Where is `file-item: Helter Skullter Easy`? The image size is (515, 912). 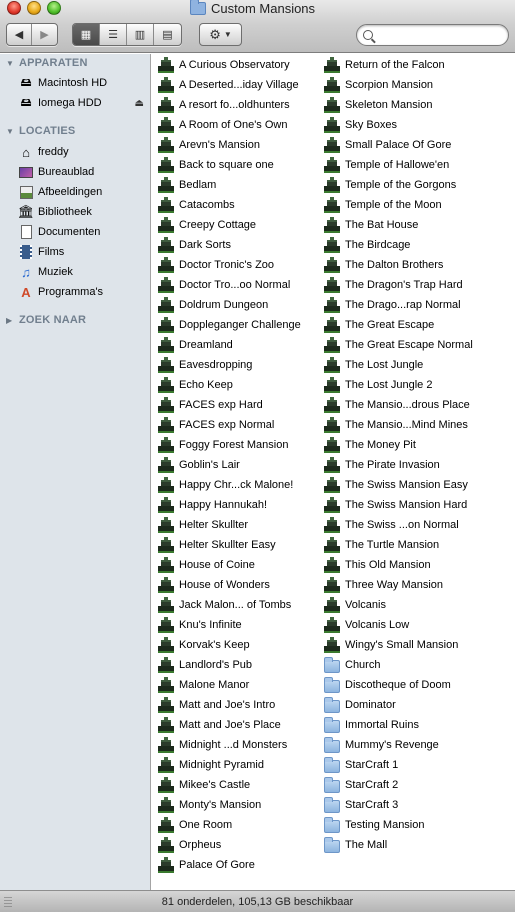 file-item: Helter Skullter Easy is located at coordinates (229, 545).